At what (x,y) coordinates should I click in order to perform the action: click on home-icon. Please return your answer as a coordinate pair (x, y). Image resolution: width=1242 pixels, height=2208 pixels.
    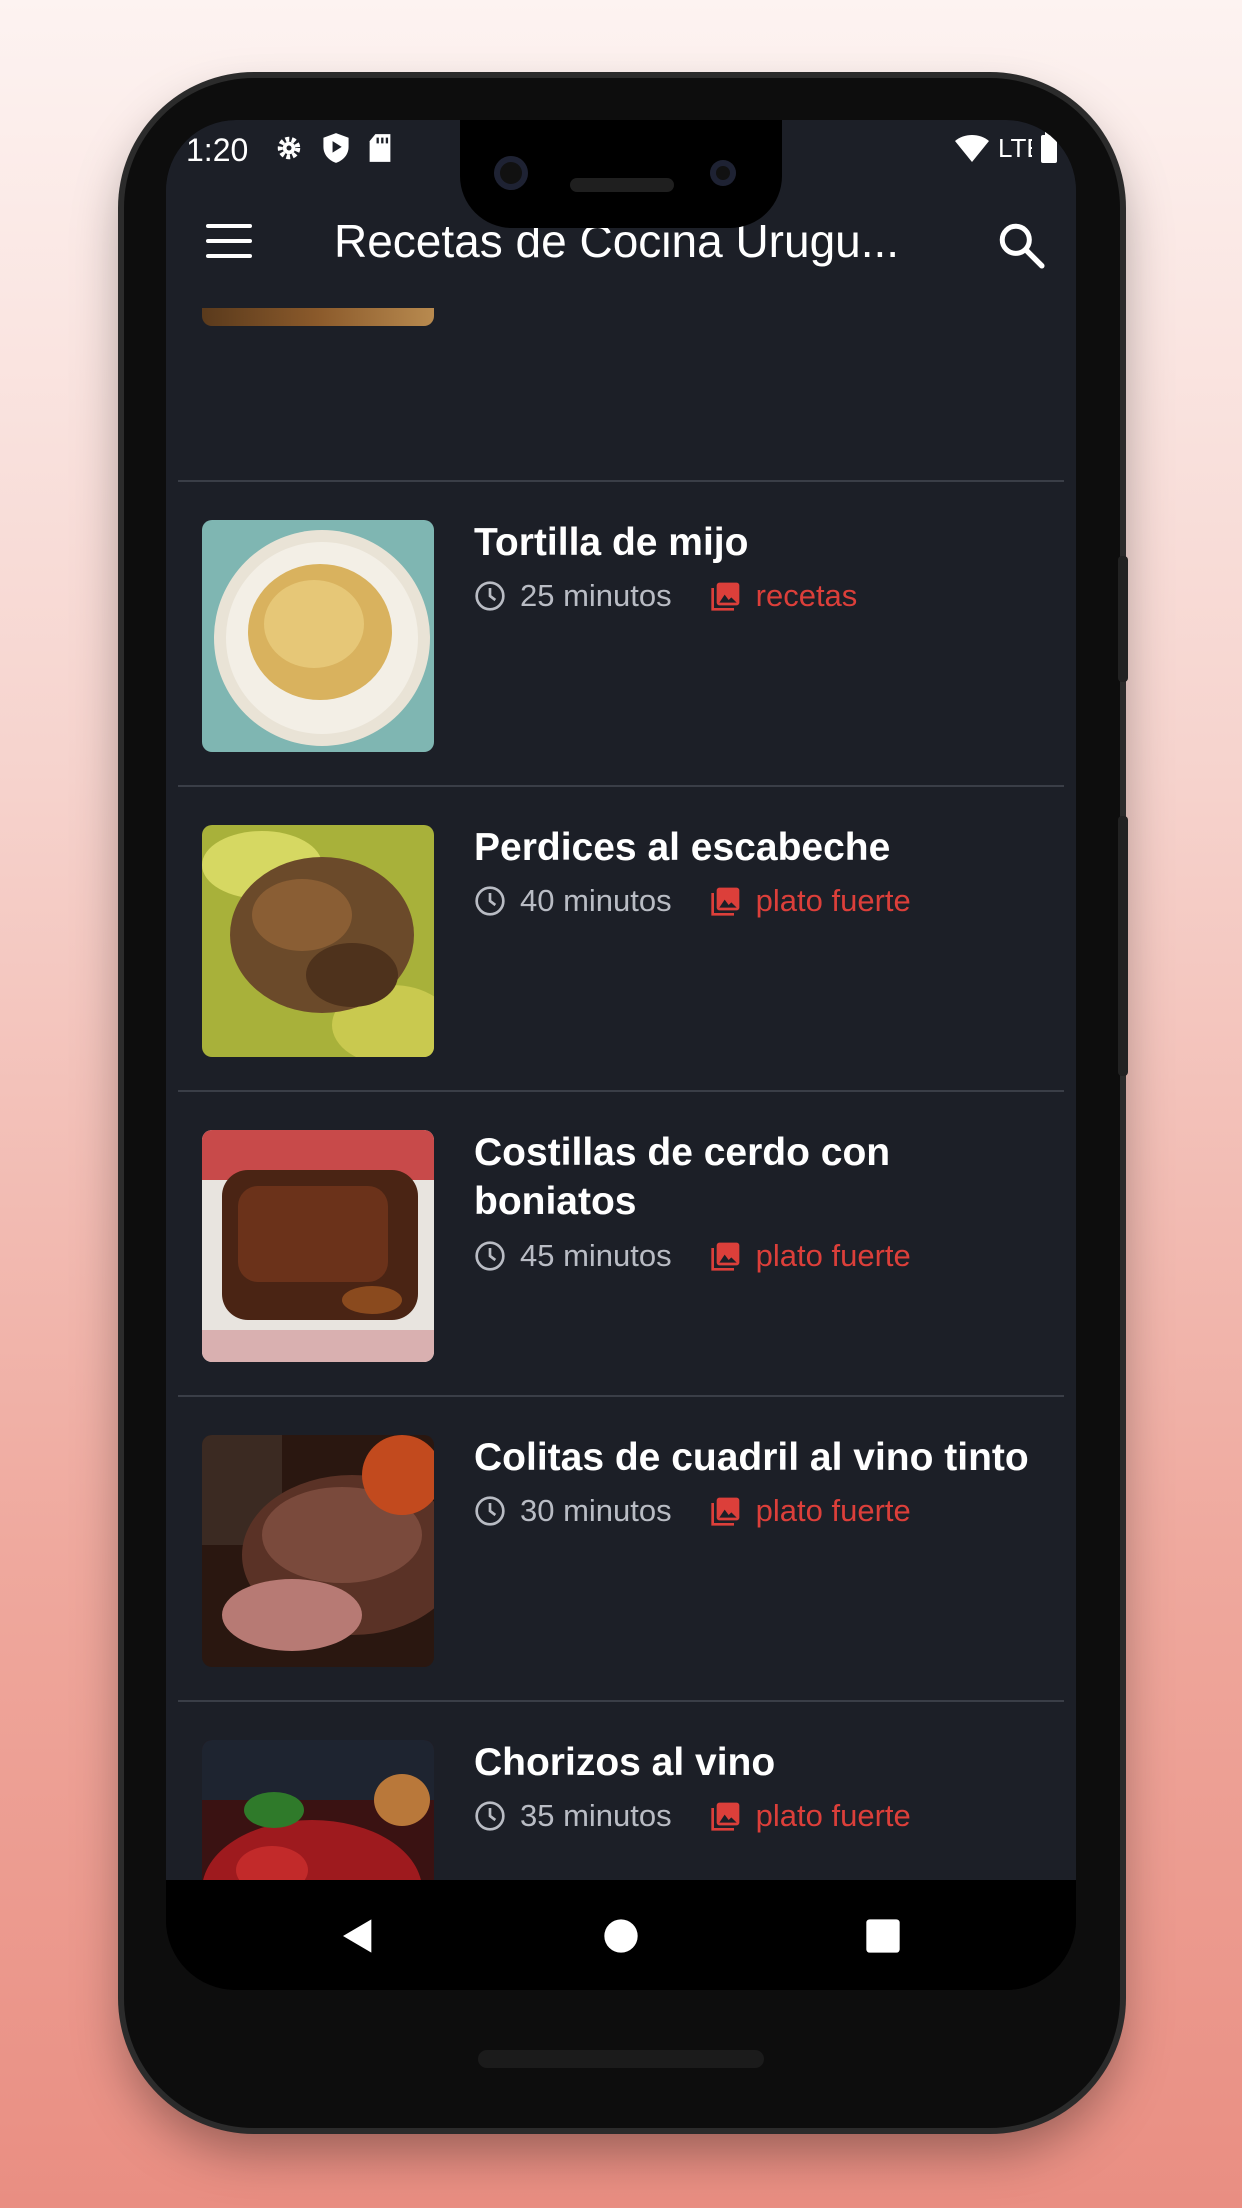
    Looking at the image, I should click on (621, 1936).